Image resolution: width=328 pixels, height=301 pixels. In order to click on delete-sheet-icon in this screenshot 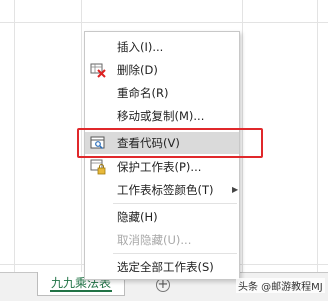, I will do `click(98, 70)`.